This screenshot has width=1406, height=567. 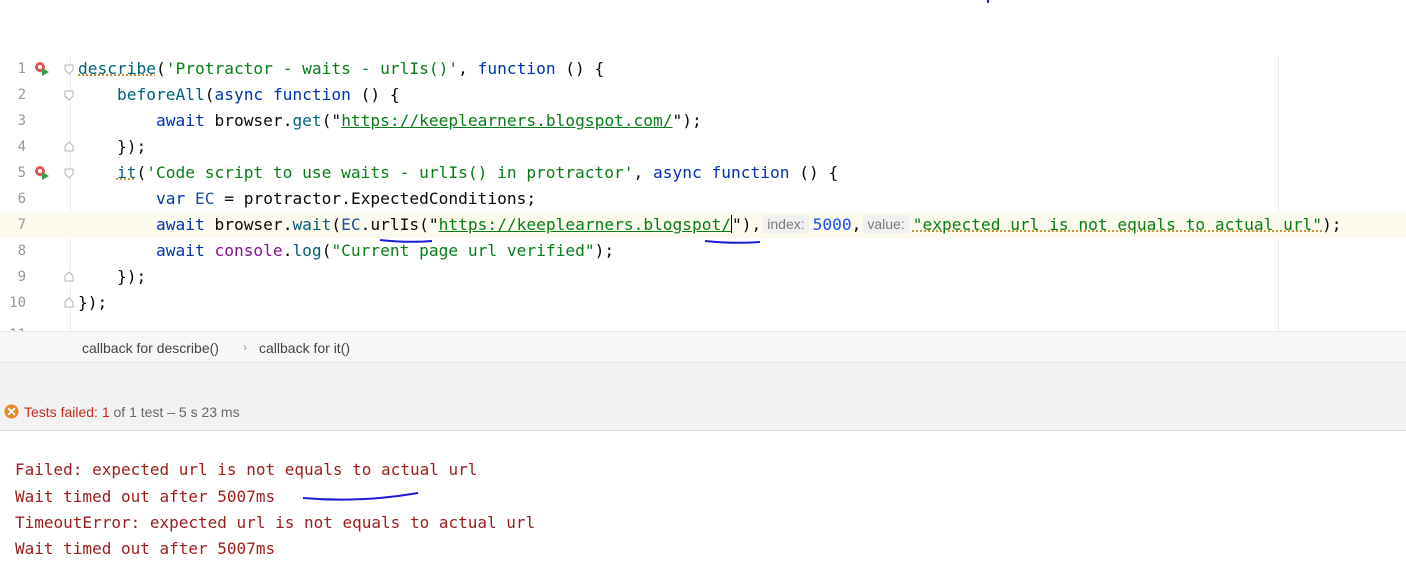 I want to click on code-line-10: 10 });, so click(x=703, y=303).